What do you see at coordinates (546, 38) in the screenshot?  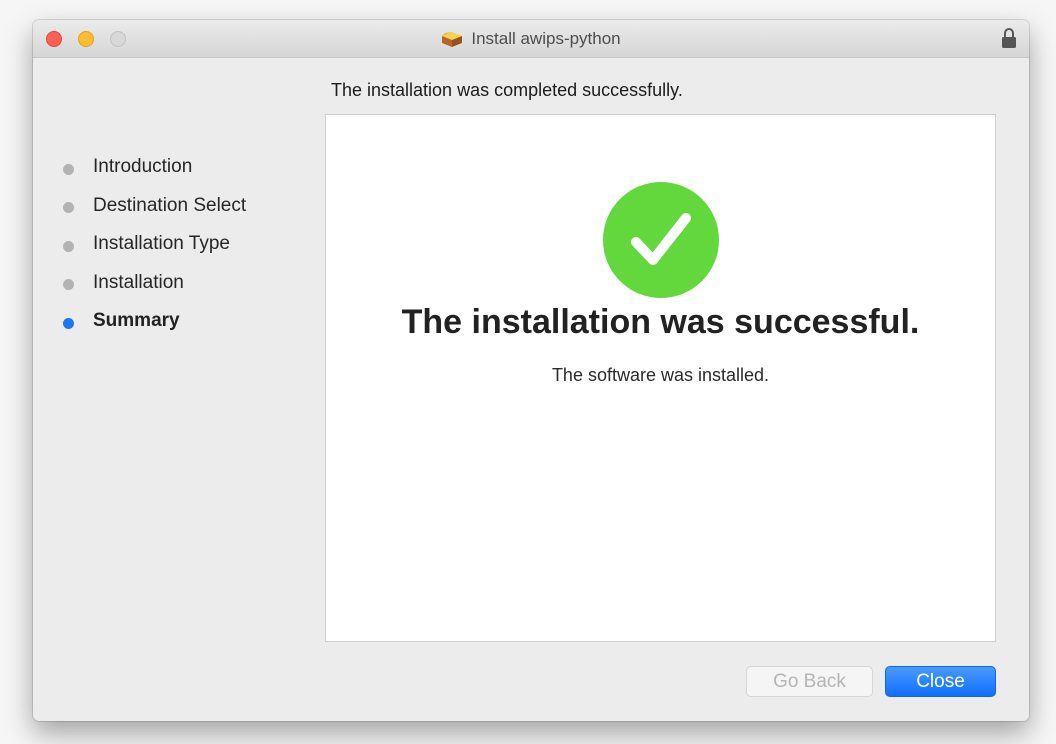 I see `window-title: Install awips-python` at bounding box center [546, 38].